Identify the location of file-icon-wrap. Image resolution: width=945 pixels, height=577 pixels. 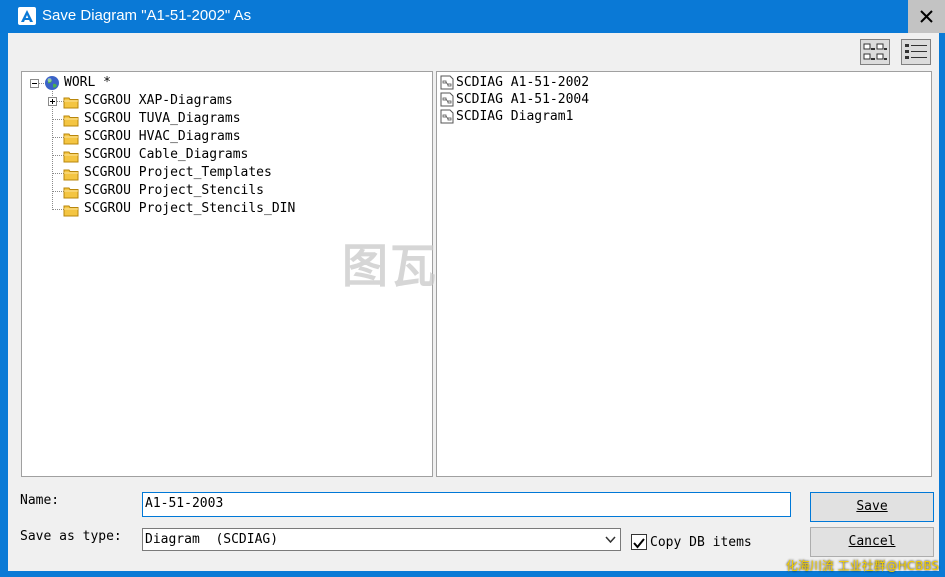
(447, 118).